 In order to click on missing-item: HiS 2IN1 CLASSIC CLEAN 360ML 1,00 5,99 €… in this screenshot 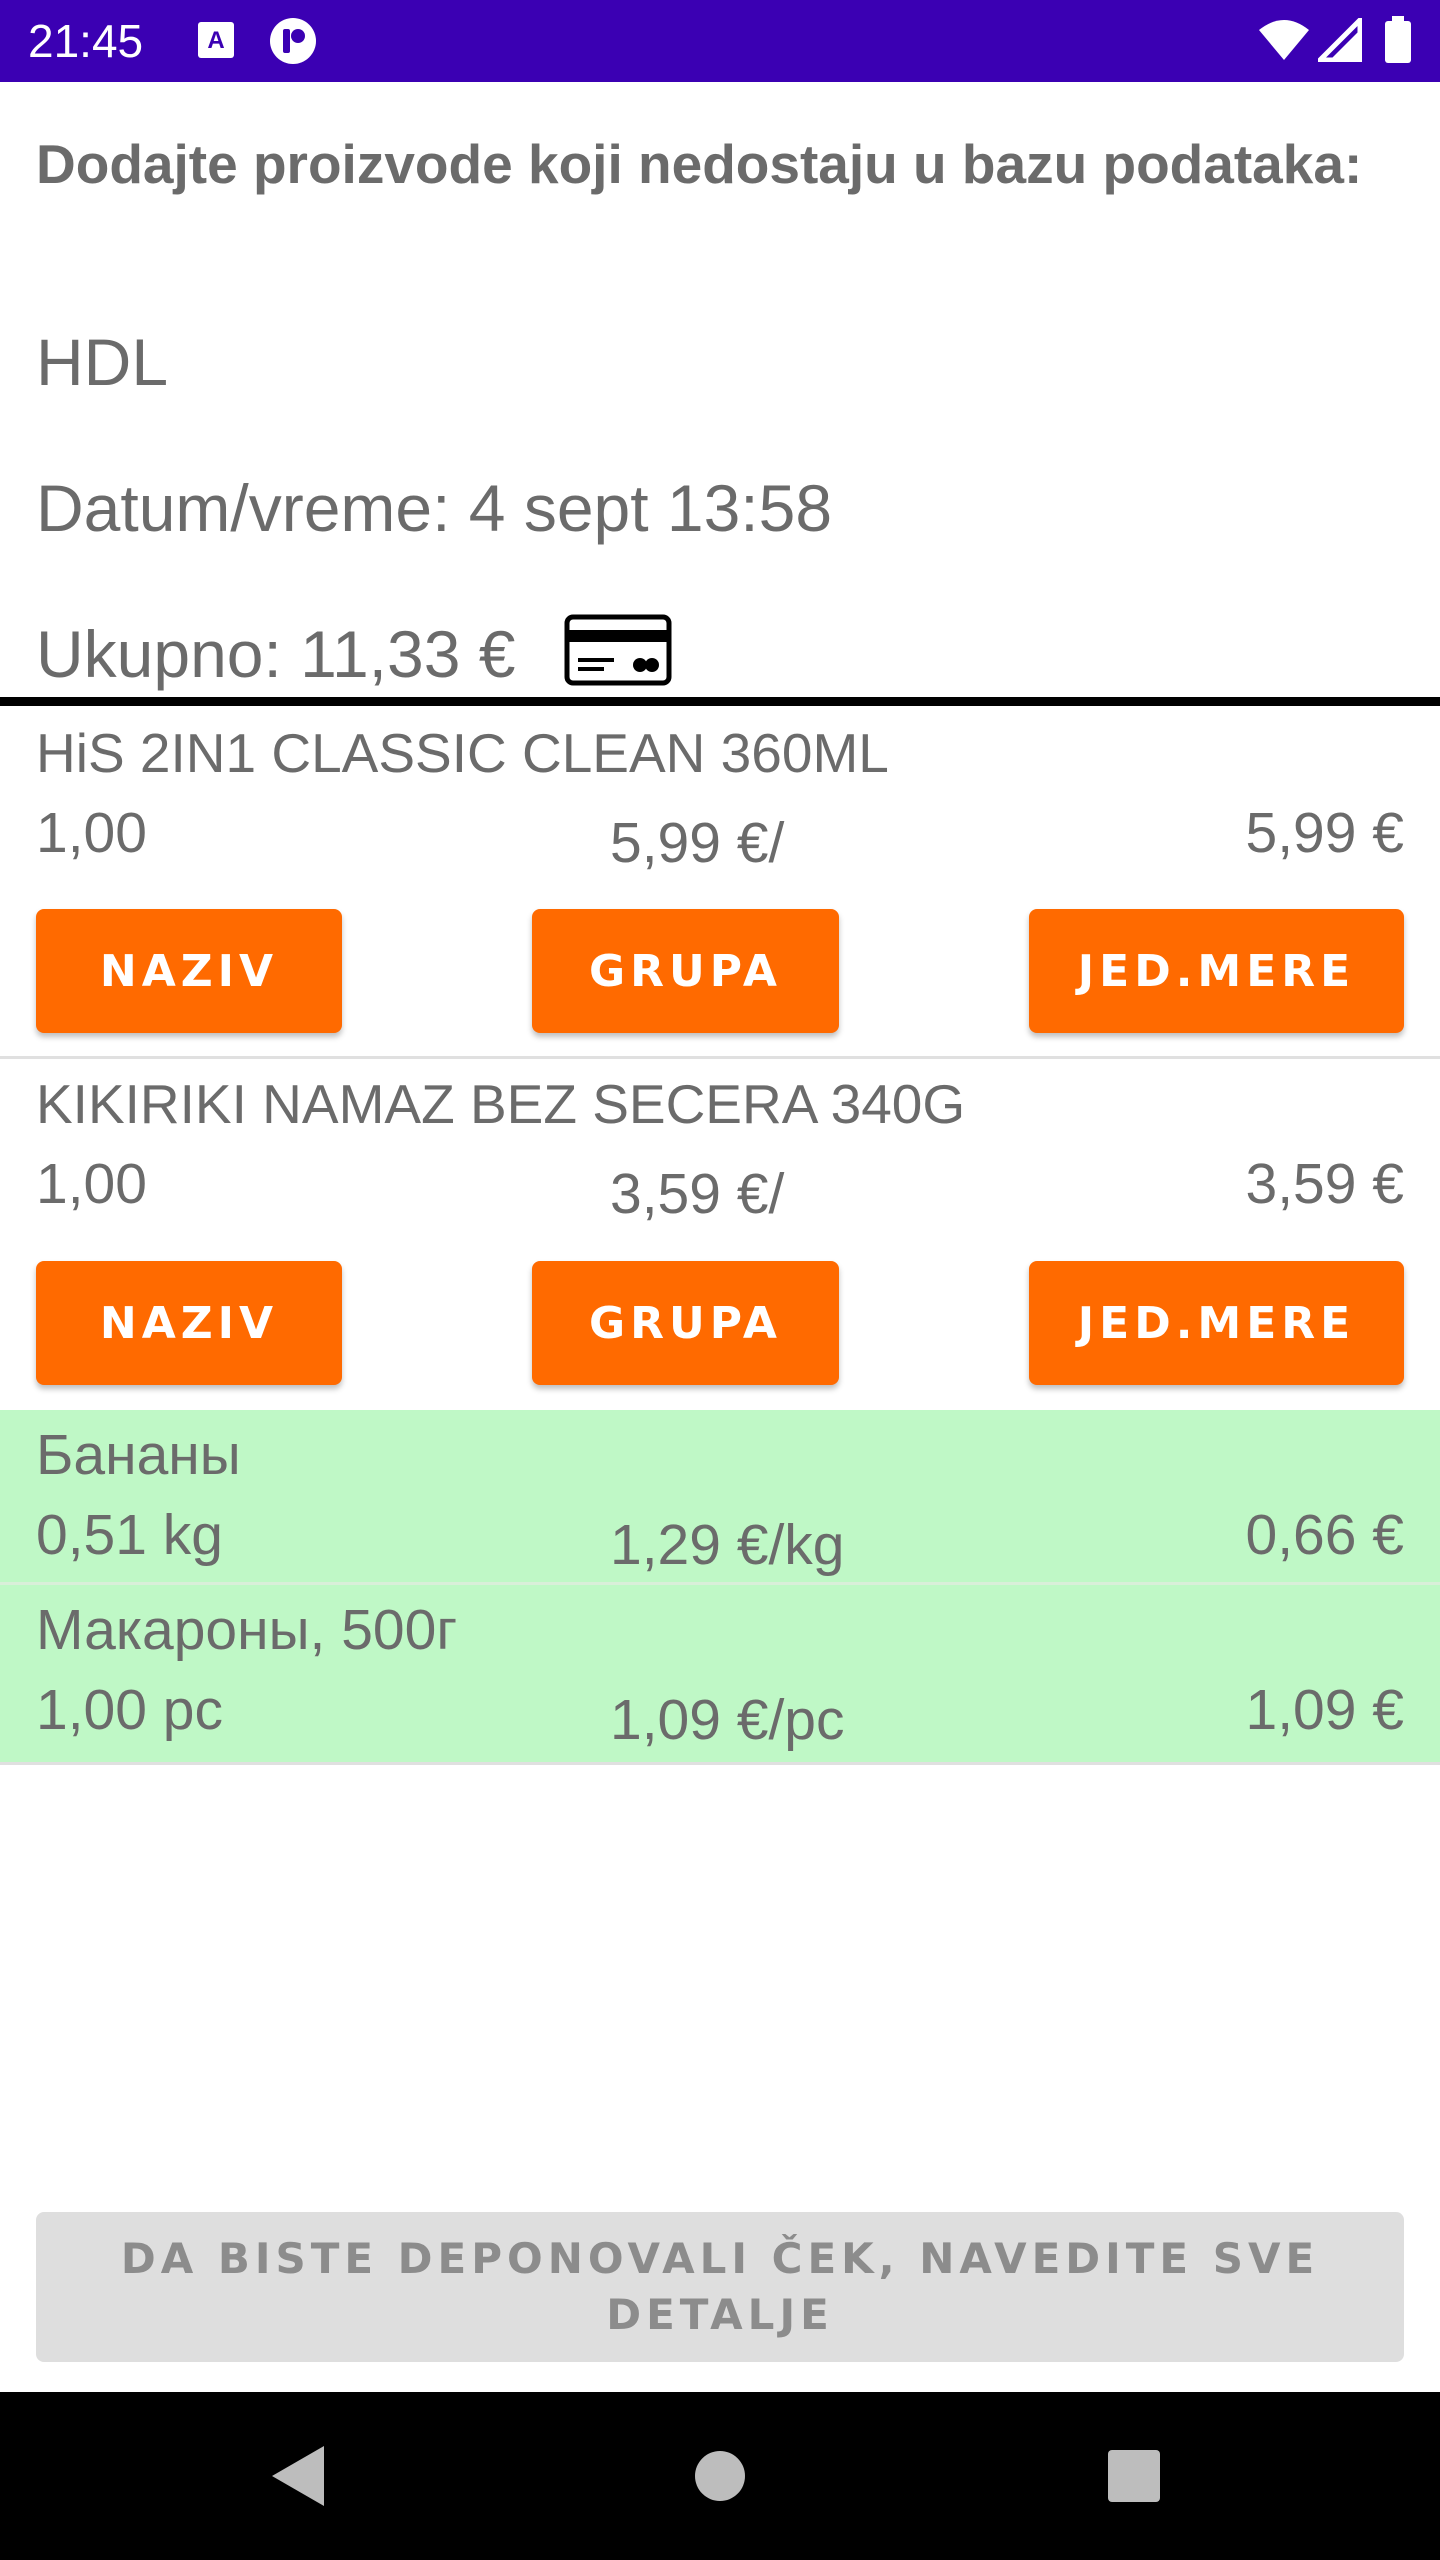, I will do `click(720, 881)`.